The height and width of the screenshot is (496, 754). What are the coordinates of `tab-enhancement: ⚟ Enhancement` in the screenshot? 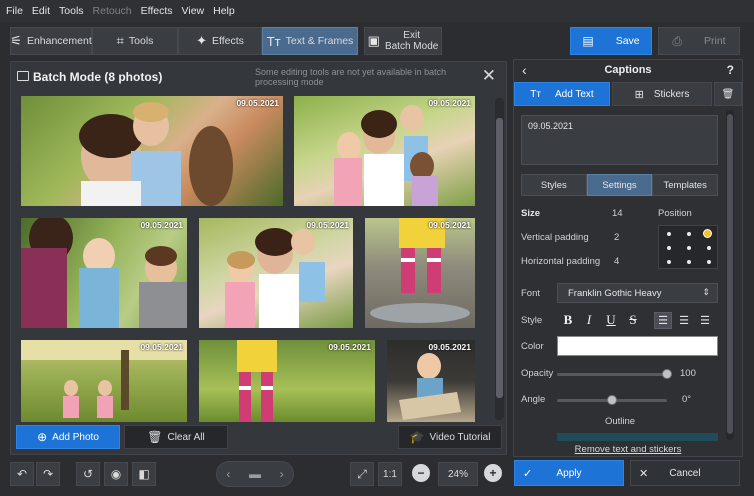 It's located at (51, 41).